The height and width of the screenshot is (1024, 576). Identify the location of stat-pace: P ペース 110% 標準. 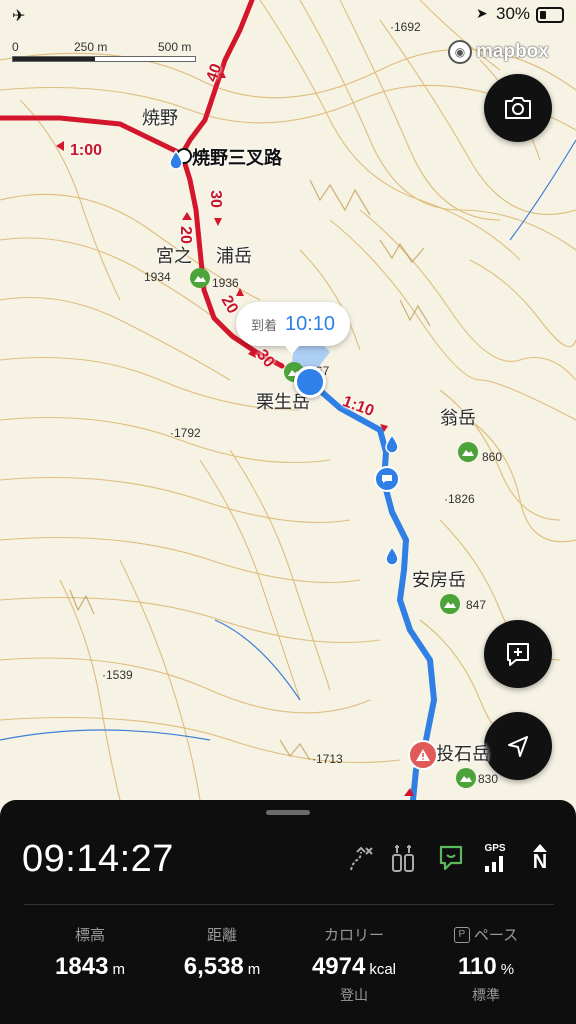
(486, 964).